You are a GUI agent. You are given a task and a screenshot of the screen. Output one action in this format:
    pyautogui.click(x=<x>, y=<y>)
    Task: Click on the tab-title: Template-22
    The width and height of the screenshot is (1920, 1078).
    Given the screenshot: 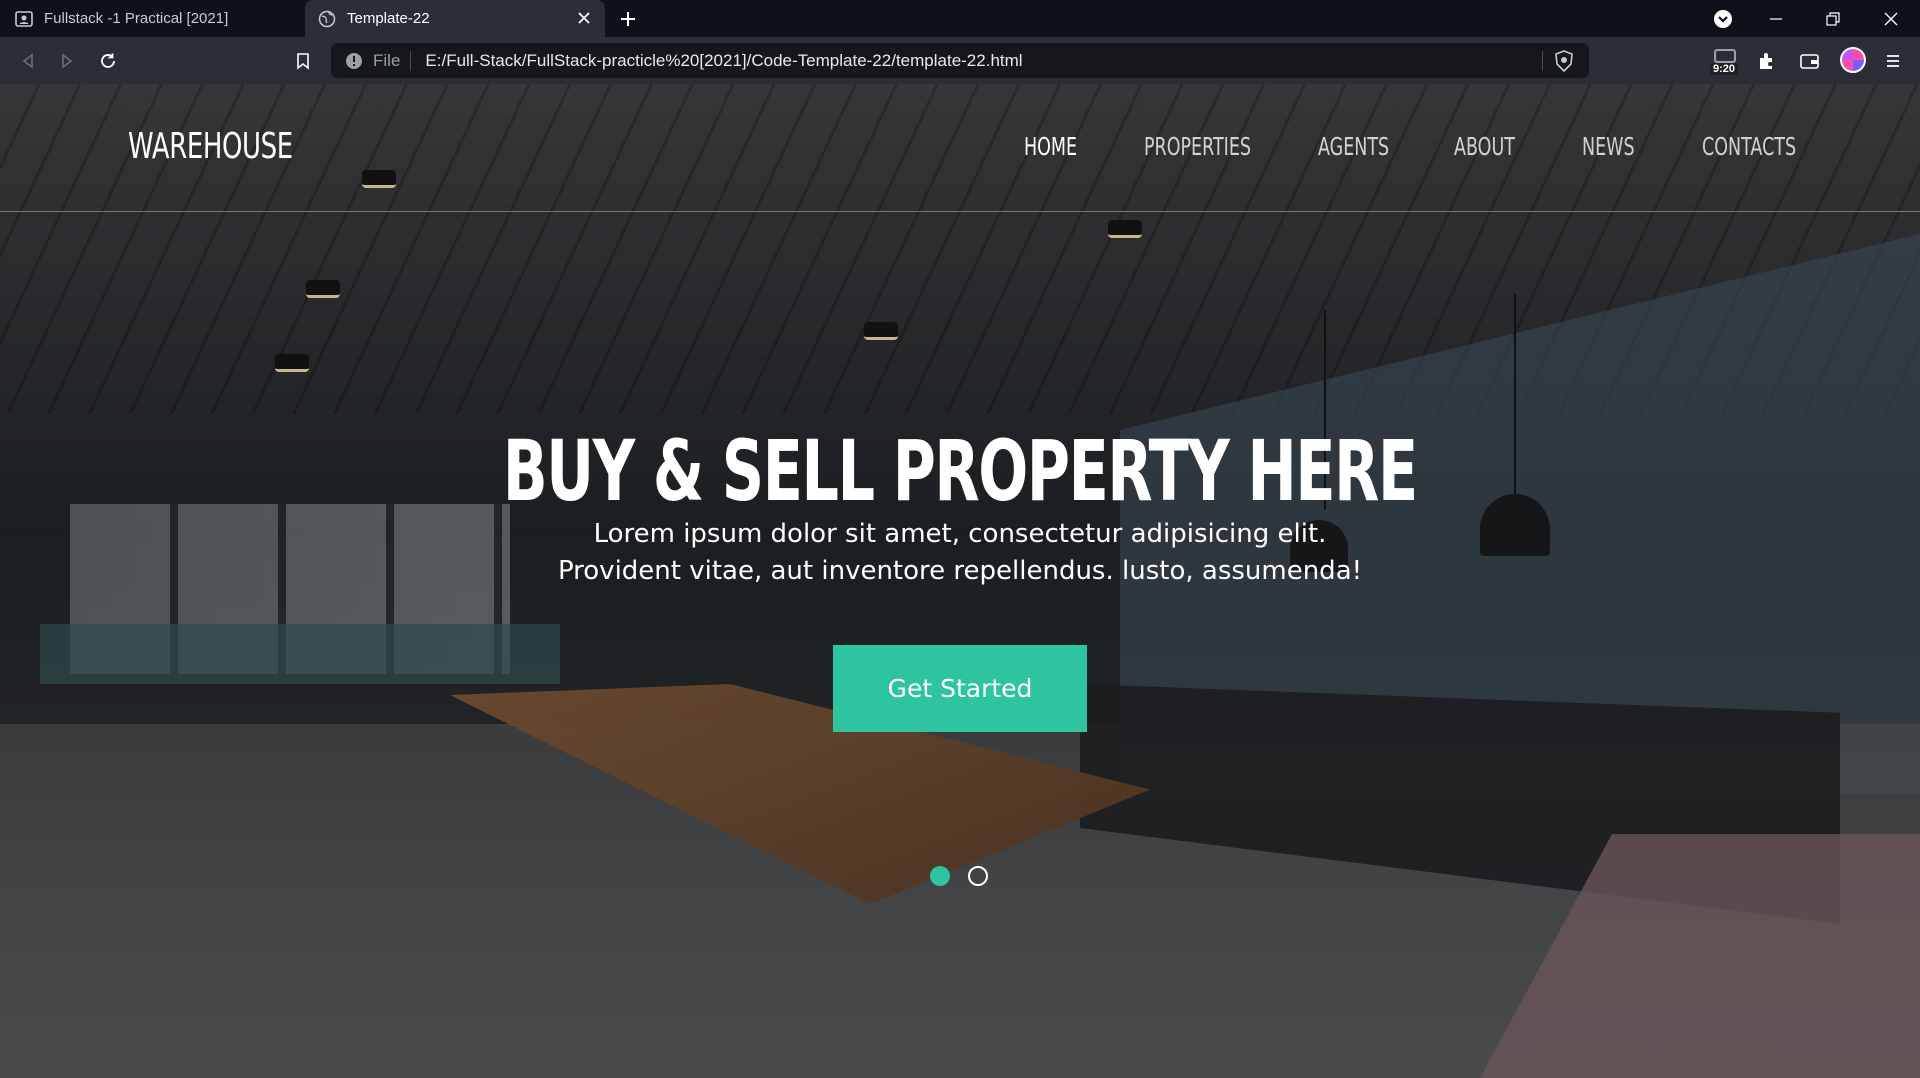 What is the action you would take?
    pyautogui.click(x=388, y=18)
    